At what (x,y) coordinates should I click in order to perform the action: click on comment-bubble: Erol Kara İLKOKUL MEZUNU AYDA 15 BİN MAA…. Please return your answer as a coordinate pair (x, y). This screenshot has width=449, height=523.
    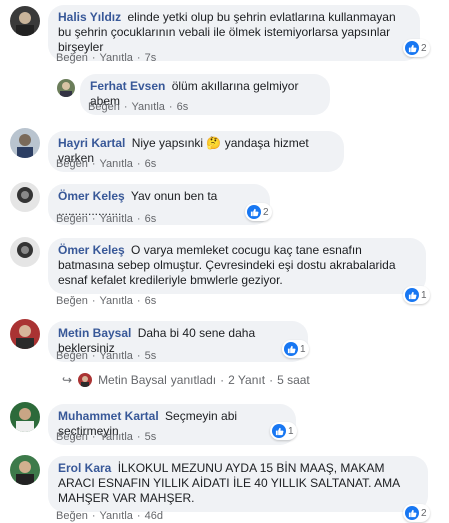
    Looking at the image, I should click on (238, 484).